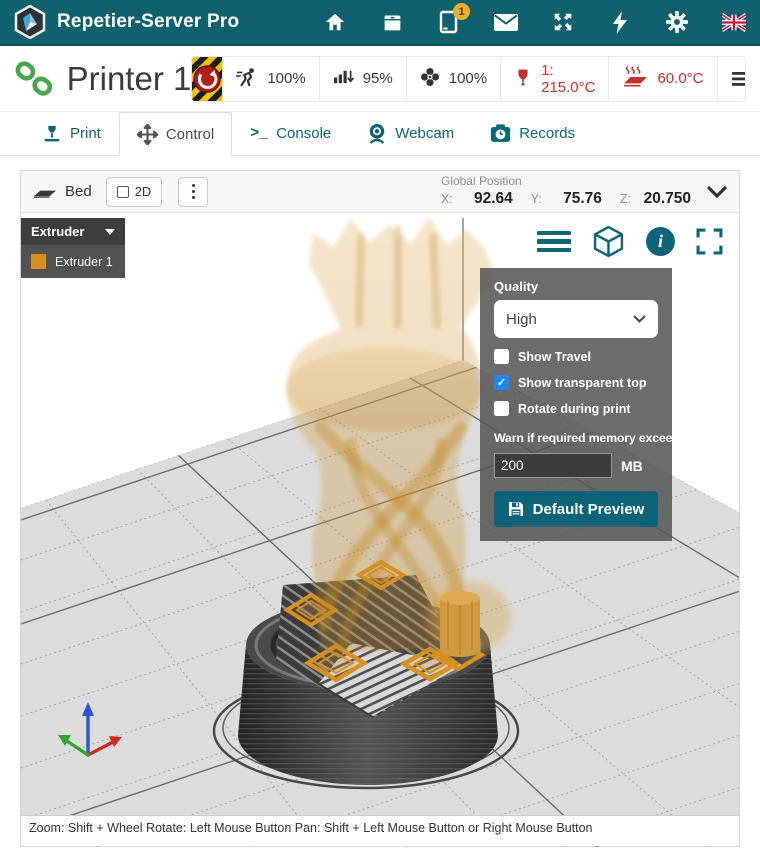 The image size is (760, 849). What do you see at coordinates (461, 11) in the screenshot?
I see `devices-badge: 1` at bounding box center [461, 11].